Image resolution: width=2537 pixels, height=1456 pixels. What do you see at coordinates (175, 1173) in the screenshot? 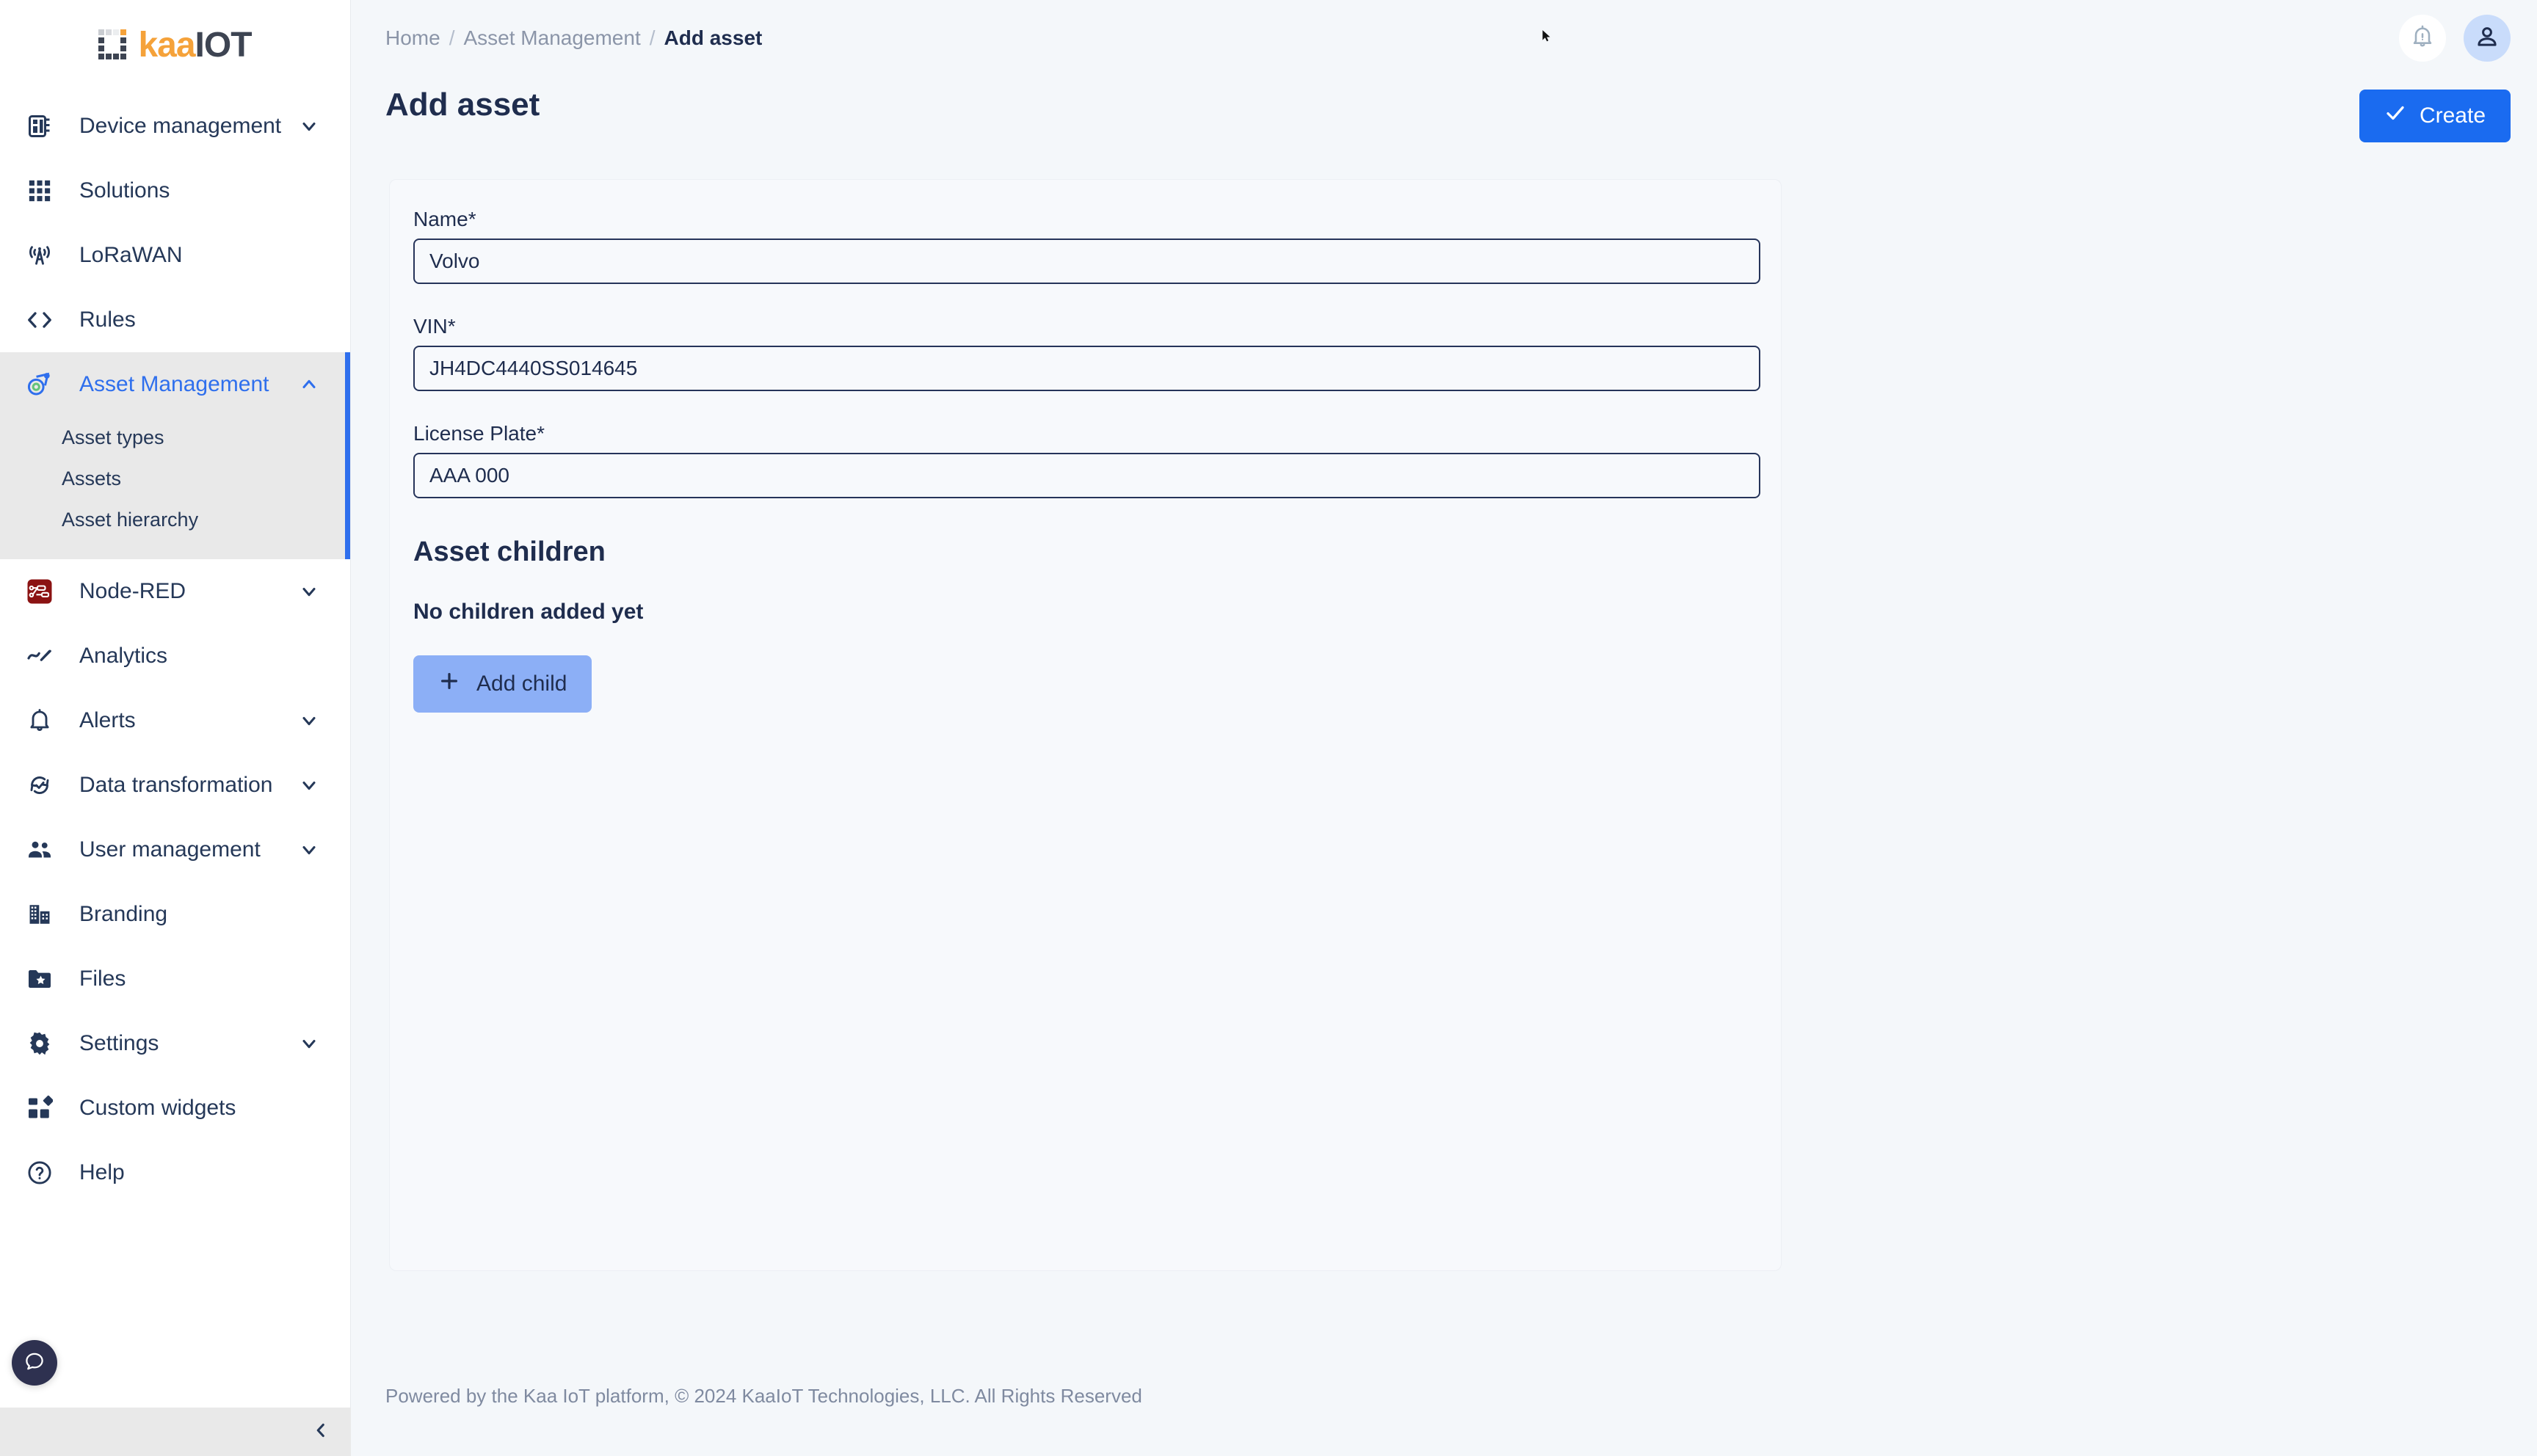
I see `sidebar-item-help: Help` at bounding box center [175, 1173].